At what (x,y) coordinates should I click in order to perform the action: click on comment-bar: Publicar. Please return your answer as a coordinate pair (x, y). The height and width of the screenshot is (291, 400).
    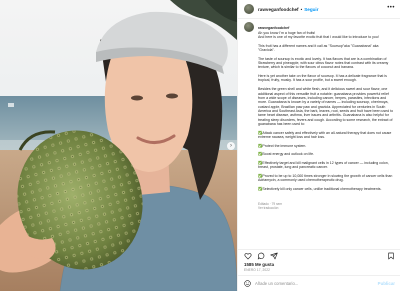
    Looking at the image, I should click on (319, 283).